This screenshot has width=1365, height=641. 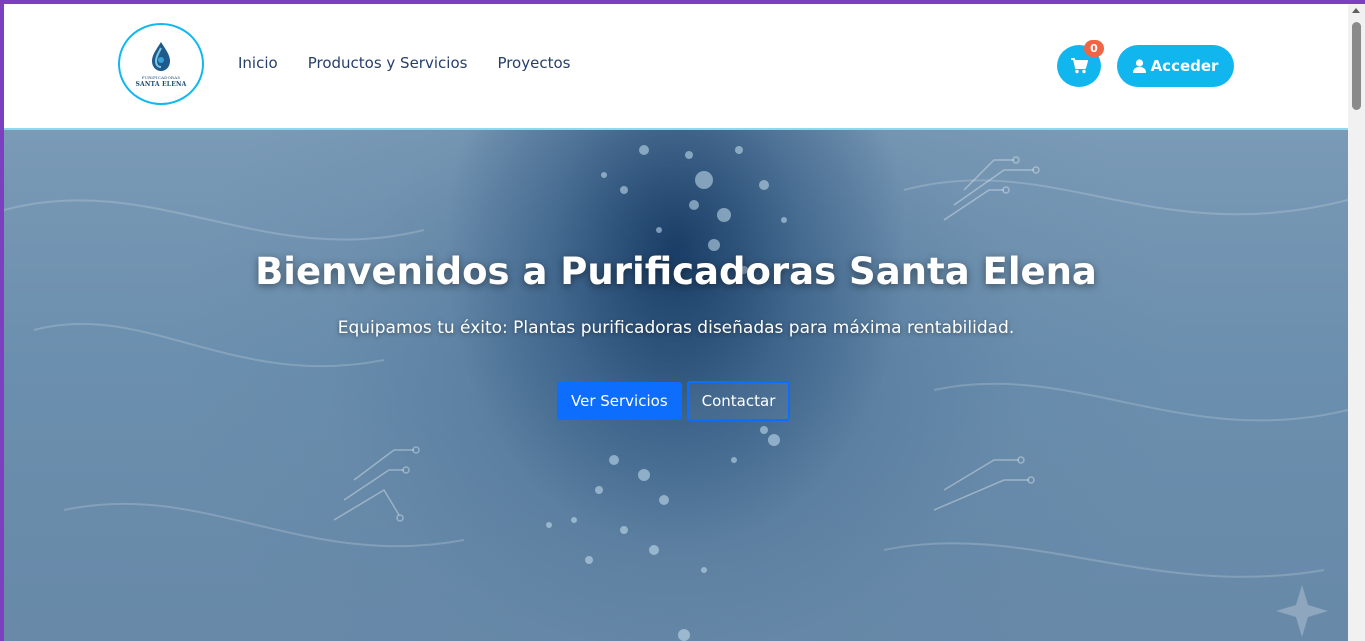 I want to click on logo-line-2: SANTA ELENA, so click(x=161, y=84).